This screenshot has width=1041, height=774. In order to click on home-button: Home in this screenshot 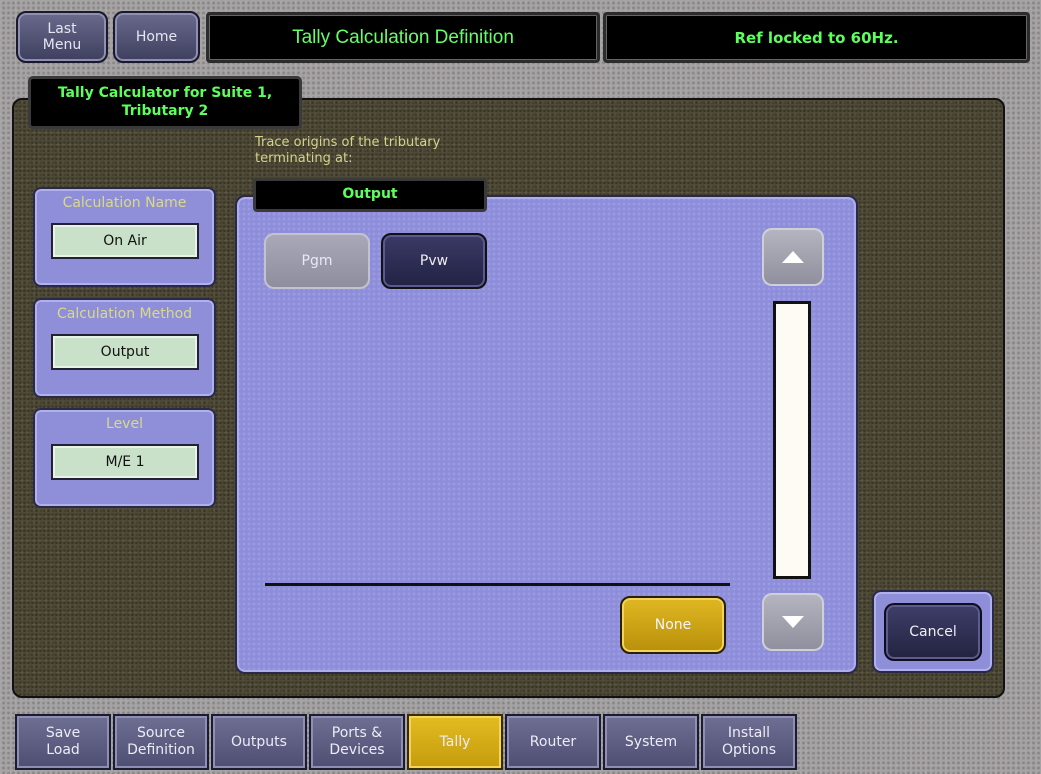, I will do `click(156, 37)`.